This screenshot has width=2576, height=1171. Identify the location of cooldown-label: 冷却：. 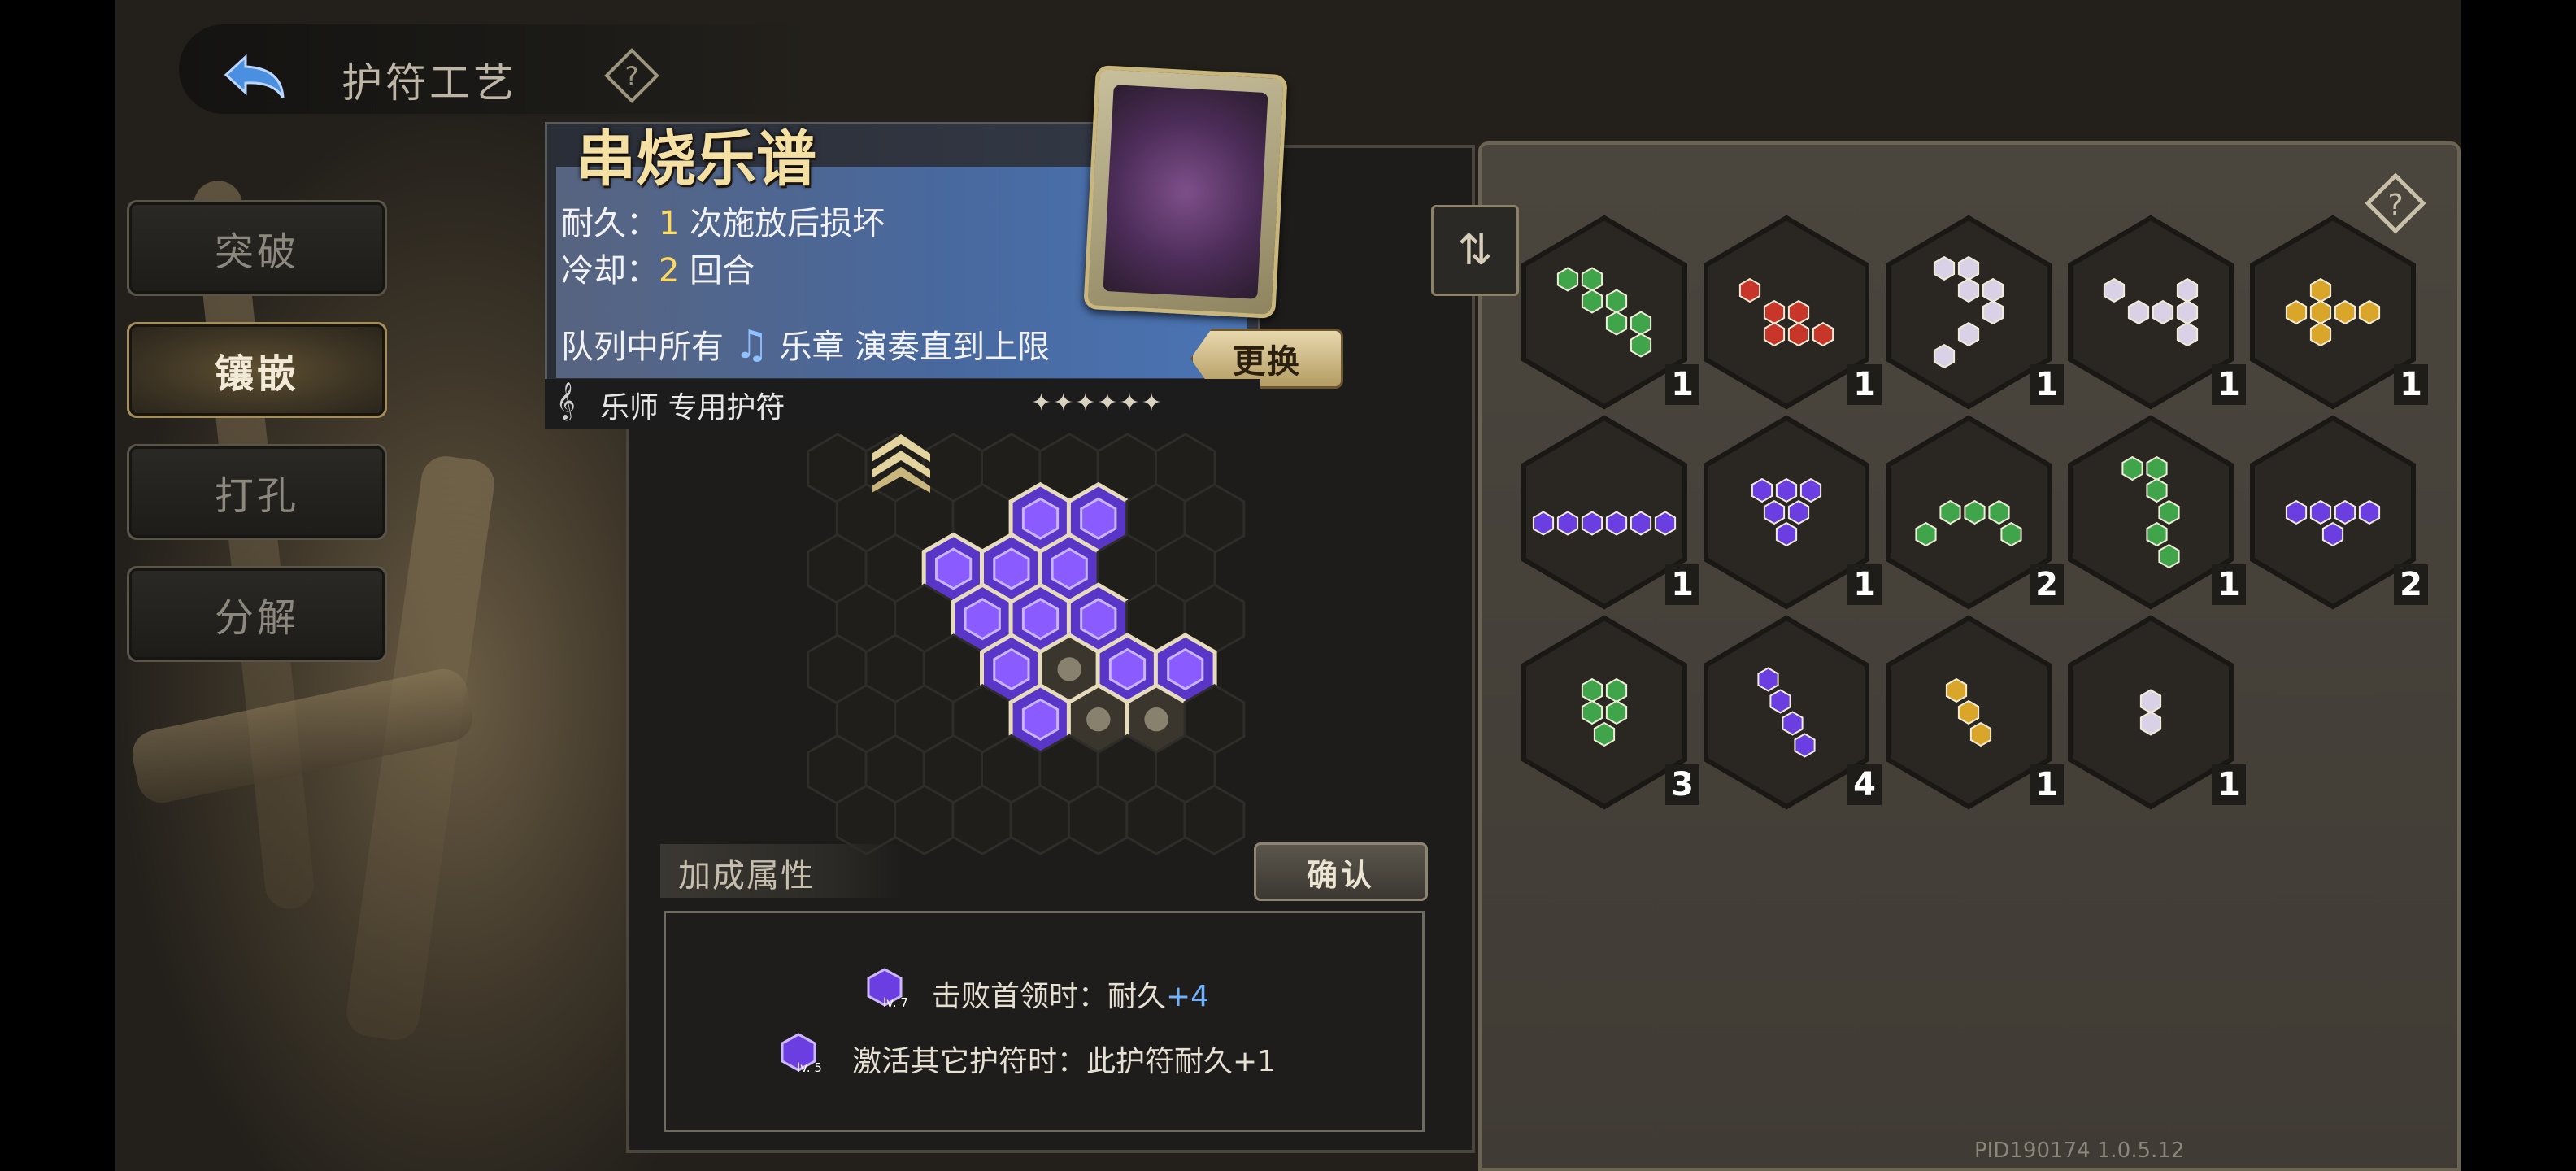
(610, 270).